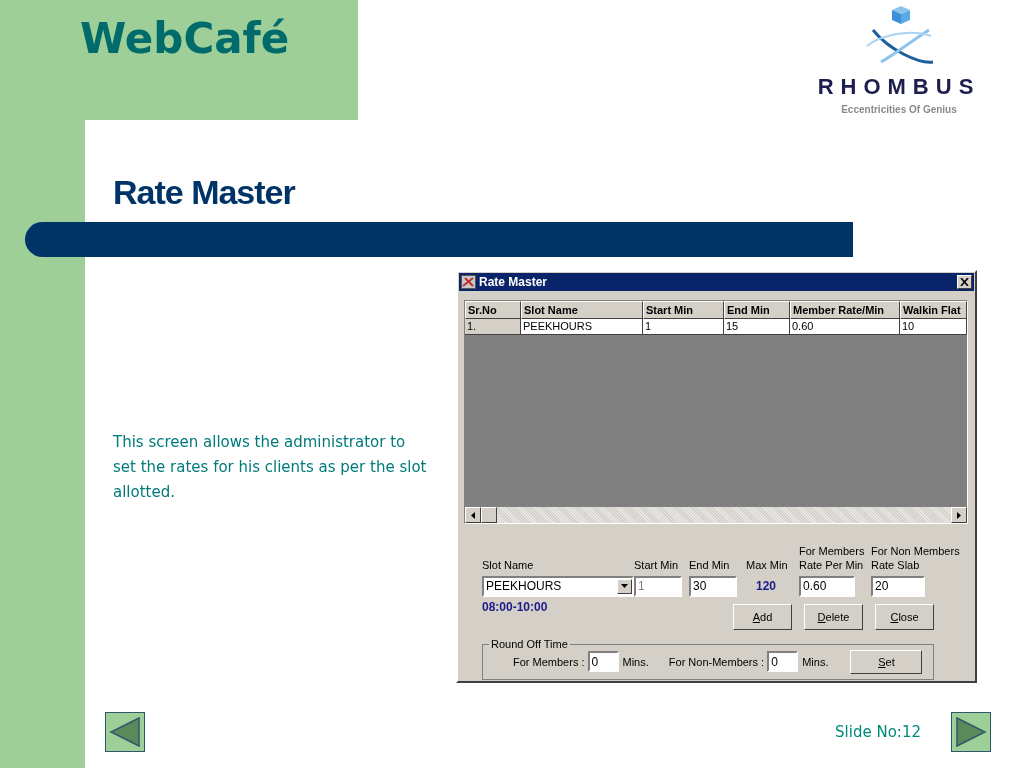 The height and width of the screenshot is (768, 1024). What do you see at coordinates (515, 607) in the screenshot?
I see `slot-time: 08:00-10:00` at bounding box center [515, 607].